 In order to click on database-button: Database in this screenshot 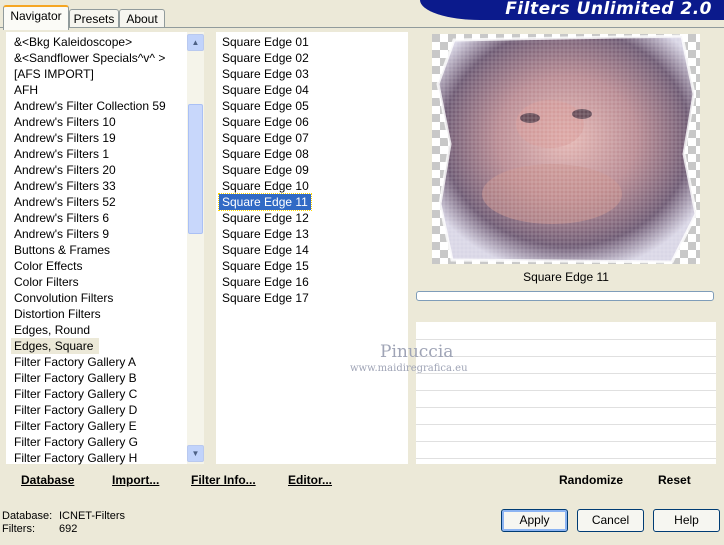, I will do `click(47, 480)`.